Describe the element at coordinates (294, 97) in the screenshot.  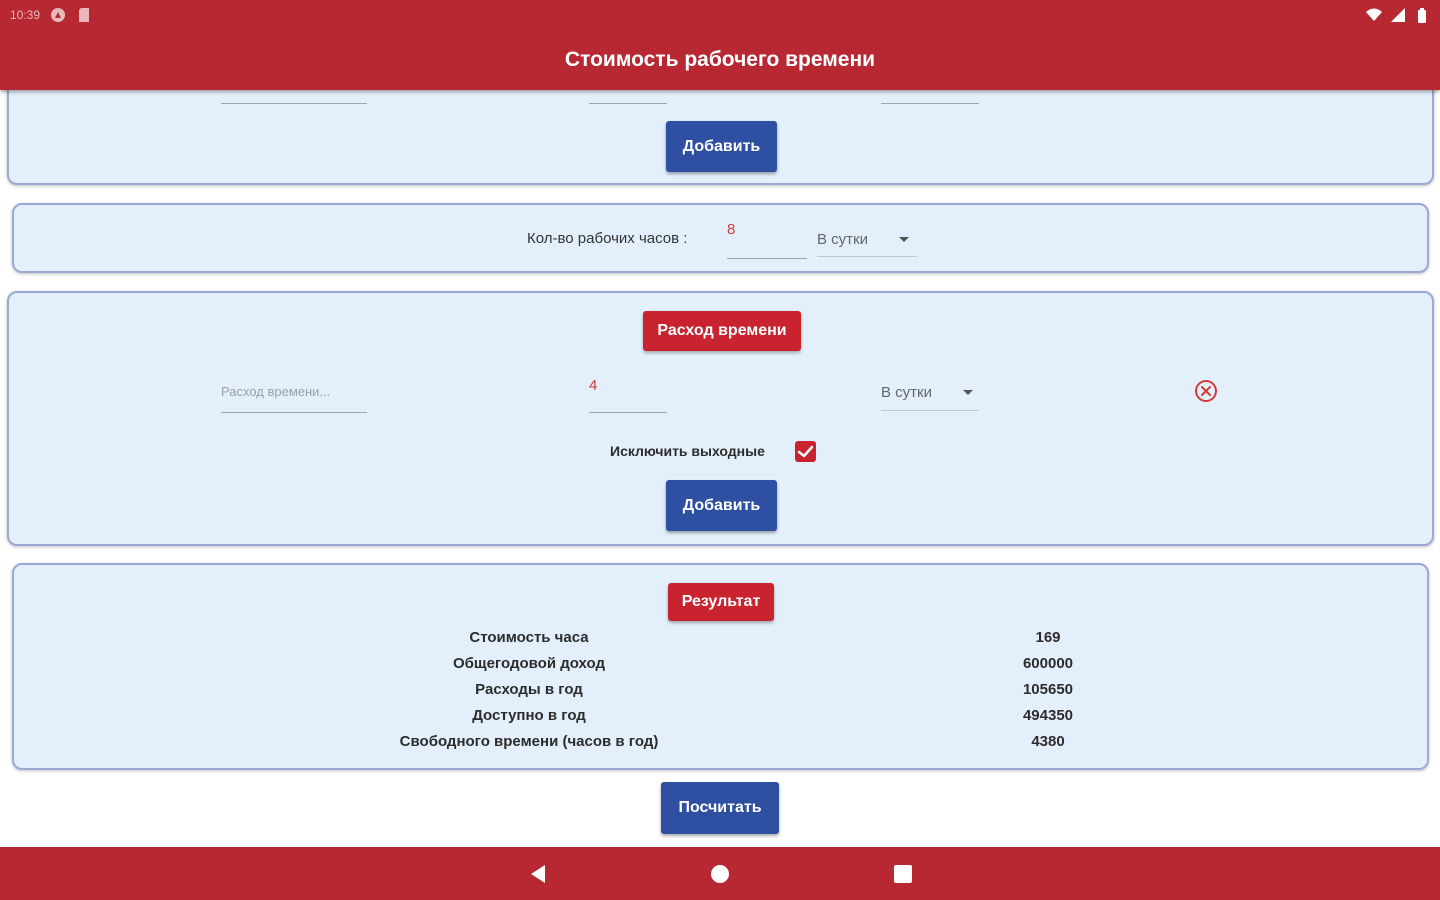
I see `income-name-field` at that location.